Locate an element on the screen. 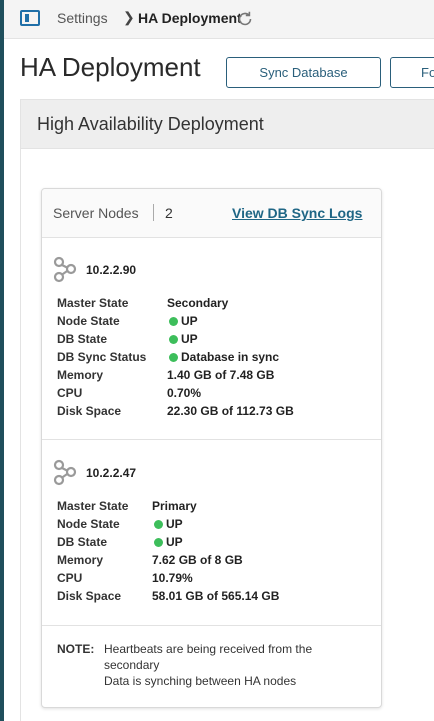 This screenshot has height=721, width=434. db-sync-label: DB Sync Status is located at coordinates (102, 357).